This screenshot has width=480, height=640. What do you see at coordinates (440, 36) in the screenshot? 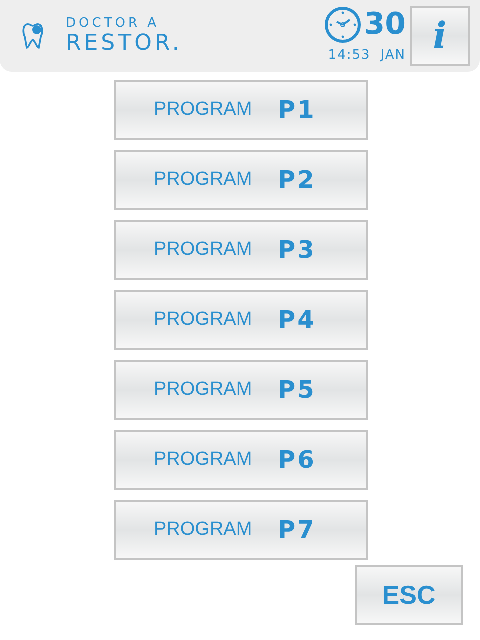
I see `info-button: i` at bounding box center [440, 36].